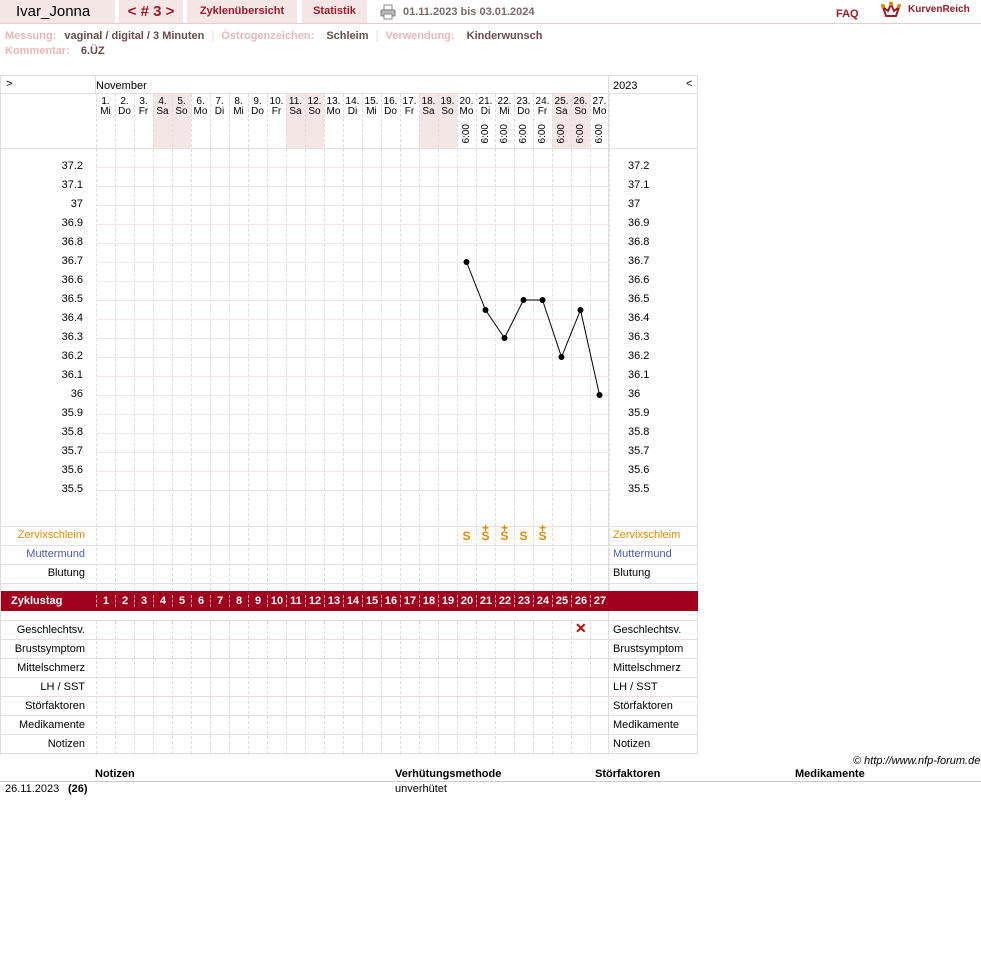 This screenshot has width=981, height=953. What do you see at coordinates (639, 337) in the screenshot?
I see `y-tick-label-right: 36.3` at bounding box center [639, 337].